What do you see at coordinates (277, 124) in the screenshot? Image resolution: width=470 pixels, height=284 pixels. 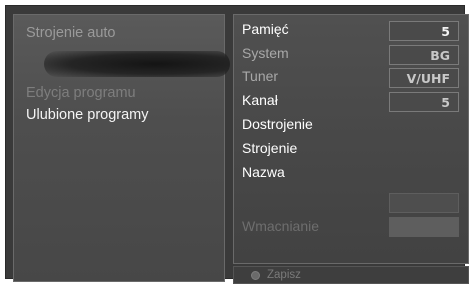 I see `fine-tuning-label: Dostrojenie` at bounding box center [277, 124].